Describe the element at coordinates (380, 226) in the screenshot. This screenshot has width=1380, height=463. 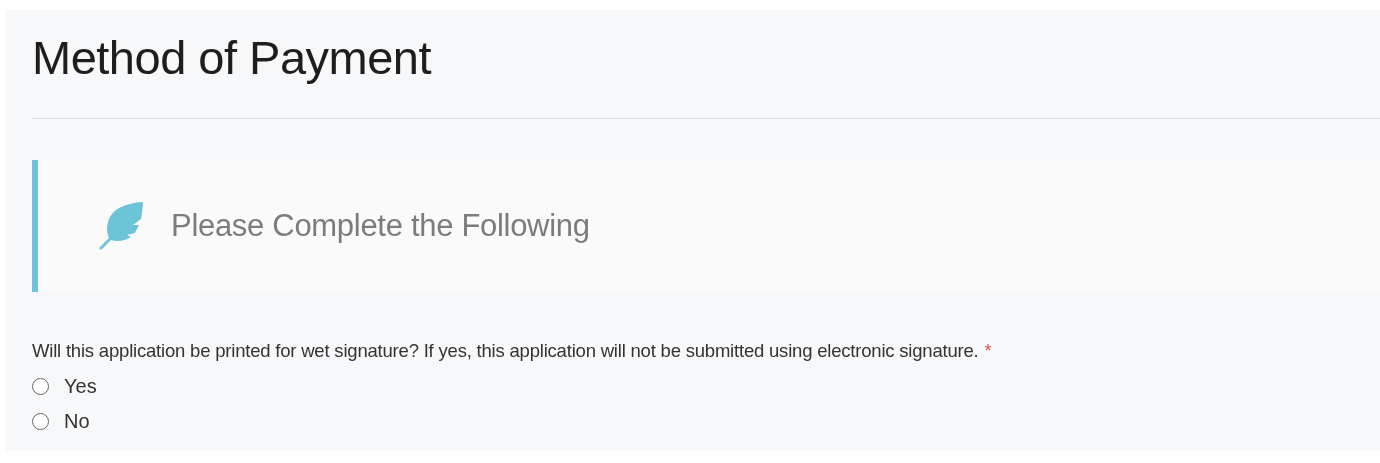
I see `callout-heading: Please Complete the Following` at that location.